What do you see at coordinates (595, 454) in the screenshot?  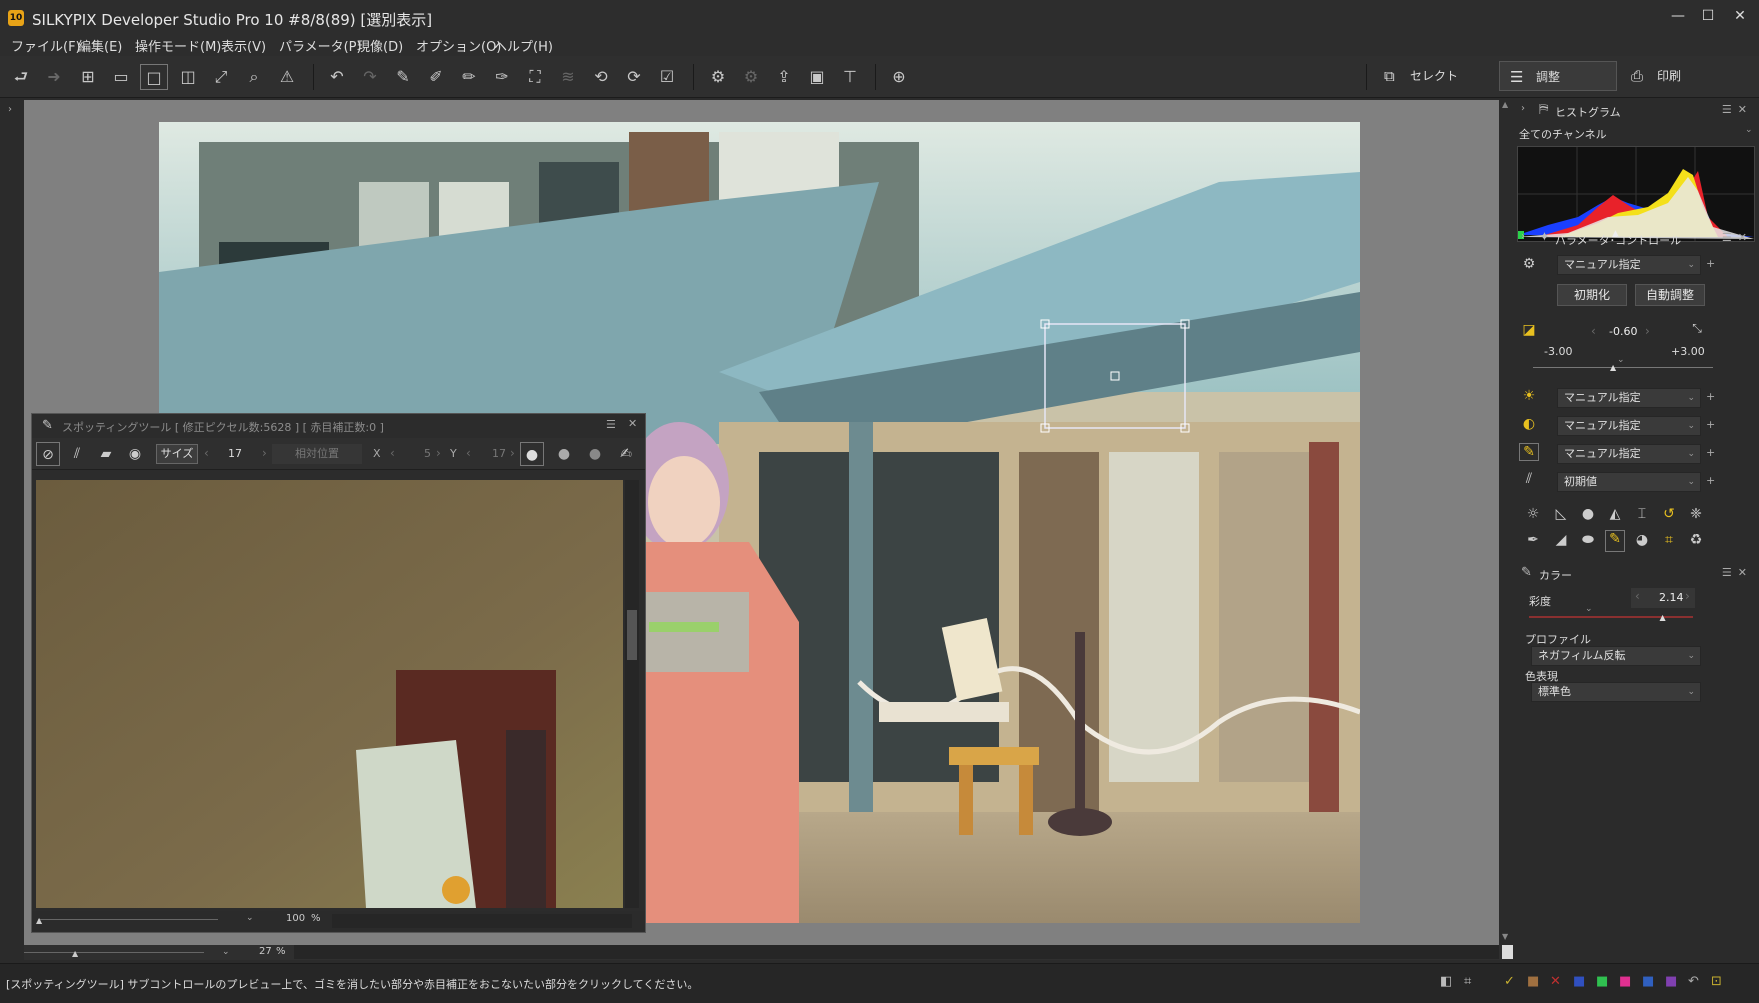 I see `soft-circle-icon: ●` at bounding box center [595, 454].